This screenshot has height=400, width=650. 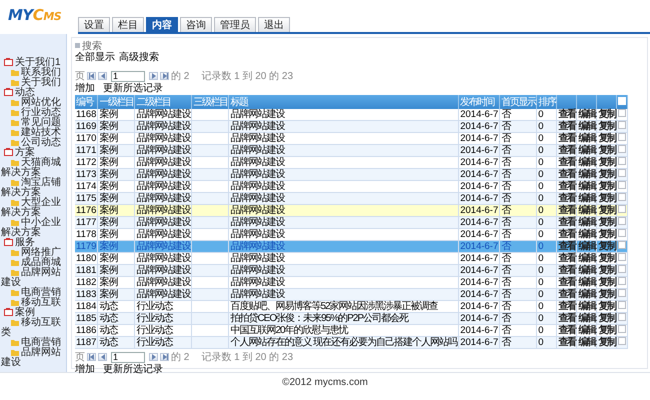 I want to click on table-row: 1183 案例 品牌网站建设 品牌网站建设 2014-6-7 否 0 查看 编辑 复制, so click(x=351, y=294).